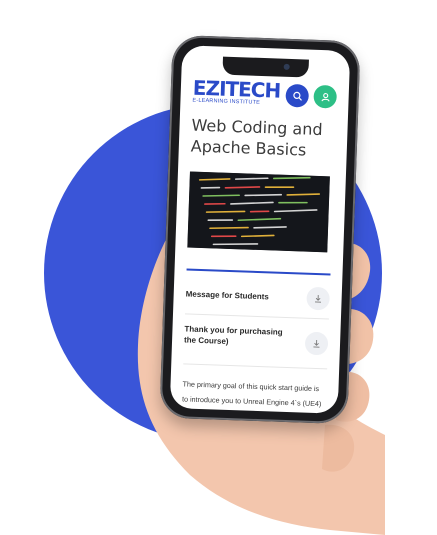  I want to click on phone-notch, so click(265, 67).